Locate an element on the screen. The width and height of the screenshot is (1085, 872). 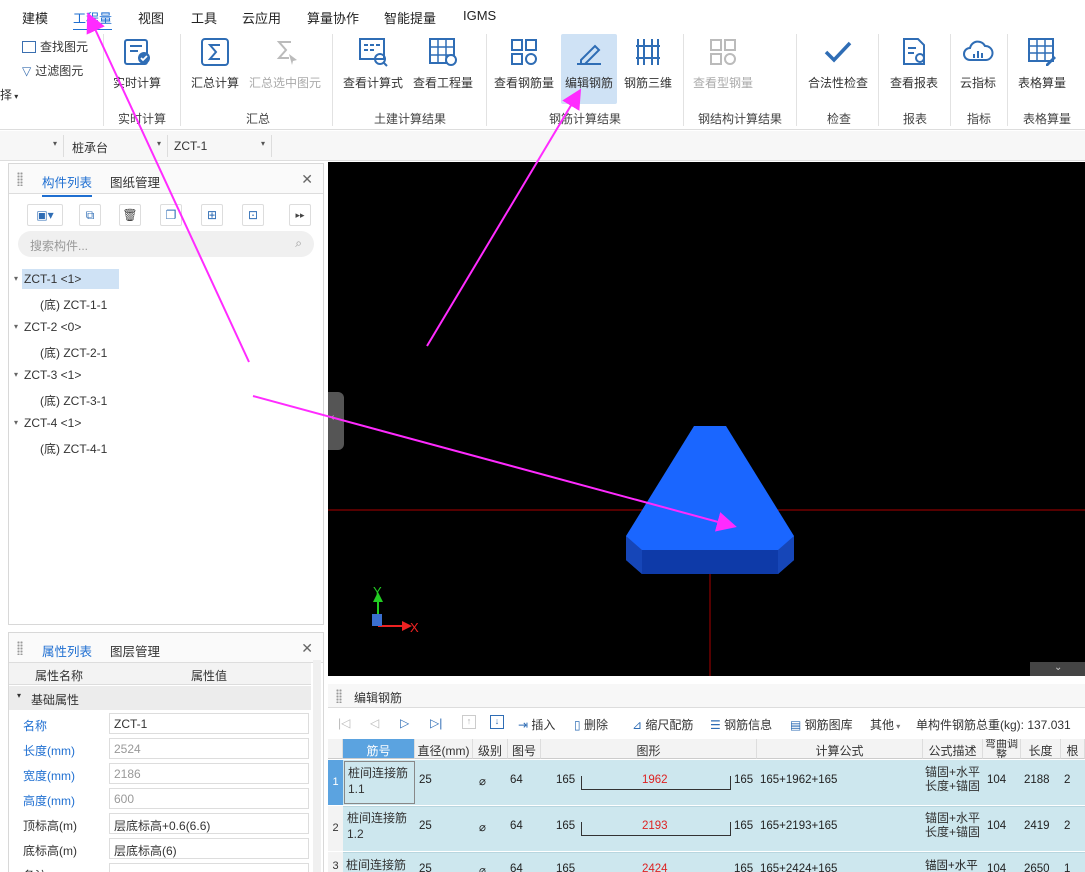
col-grade: 级别 is located at coordinates (490, 749).